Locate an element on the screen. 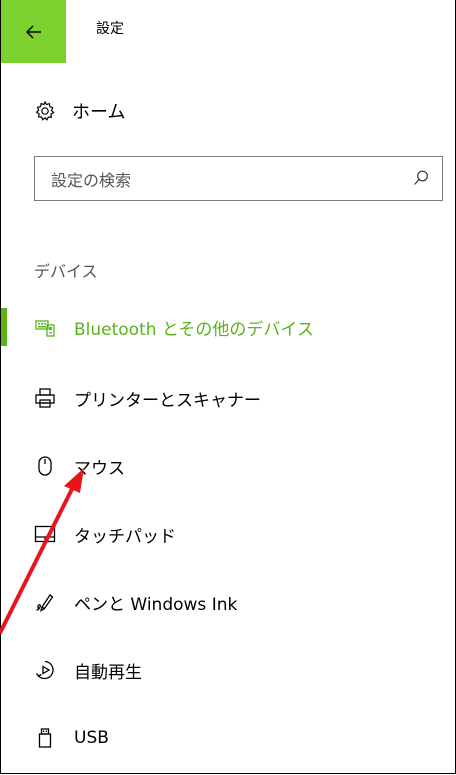 The width and height of the screenshot is (456, 775). nav-label-touchpad: タッチパッド is located at coordinates (125, 536).